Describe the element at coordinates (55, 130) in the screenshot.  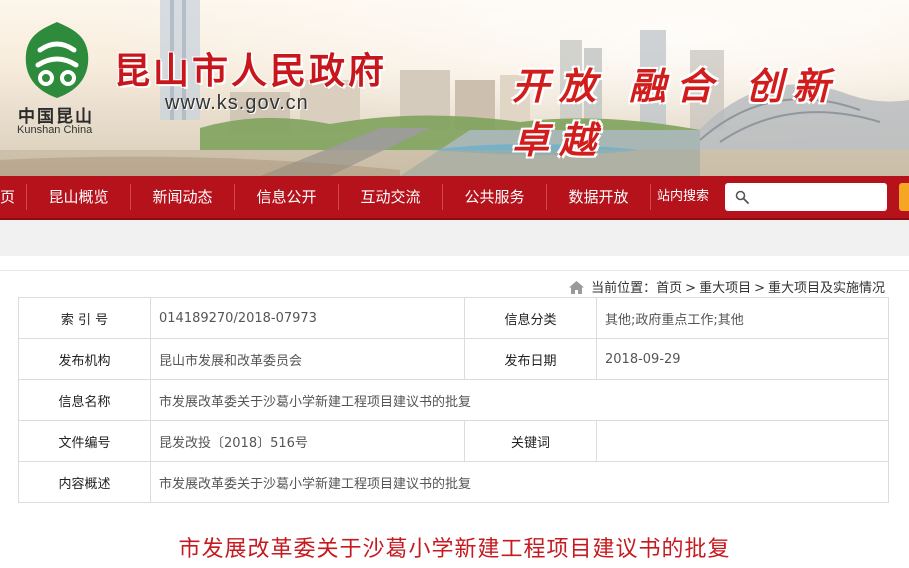
I see `logo-english-text: Kunshan China` at that location.